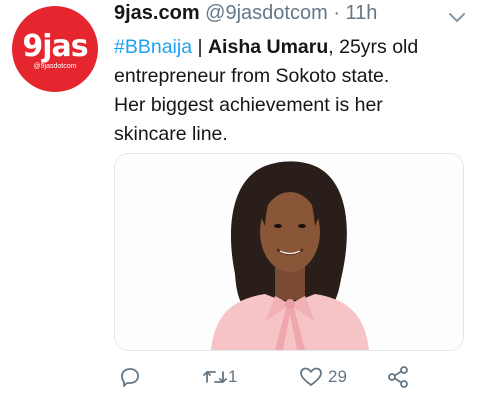 The image size is (480, 409). What do you see at coordinates (311, 377) in the screenshot?
I see `like-icon` at bounding box center [311, 377].